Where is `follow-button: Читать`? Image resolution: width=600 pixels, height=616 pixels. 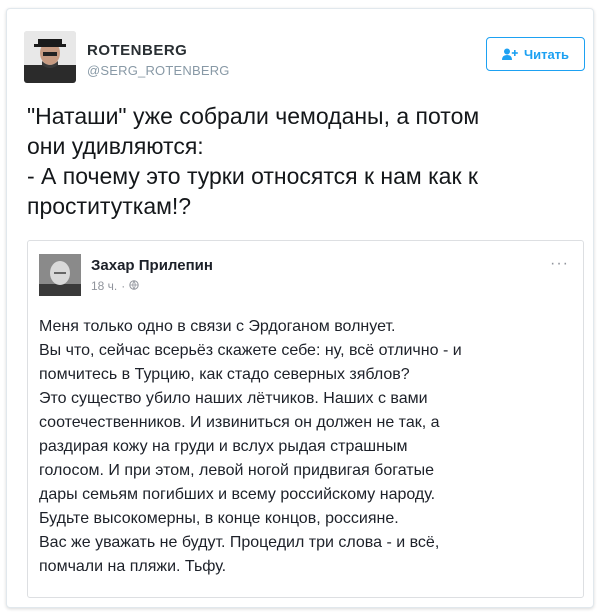
follow-button: Читать is located at coordinates (535, 54).